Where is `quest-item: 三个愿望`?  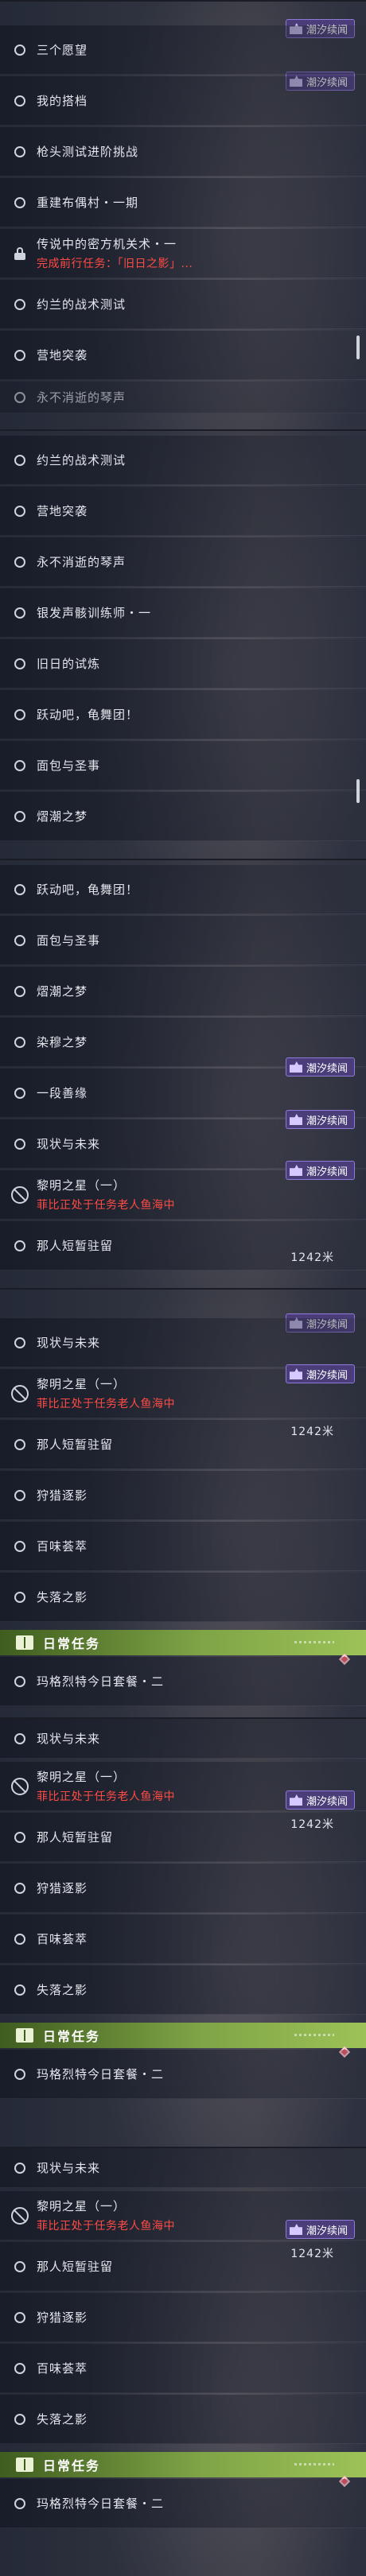 quest-item: 三个愿望 is located at coordinates (183, 50).